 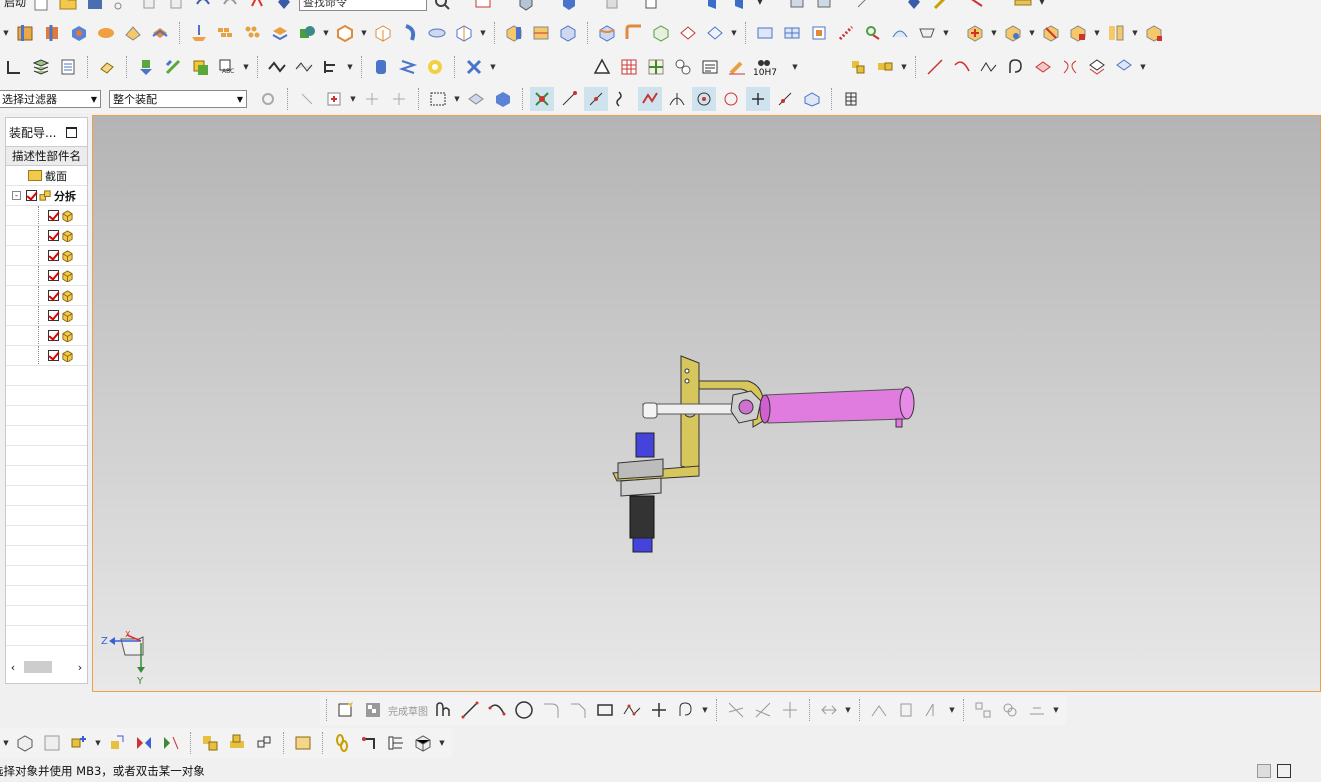 I want to click on dimension-icon, so click(x=933, y=710).